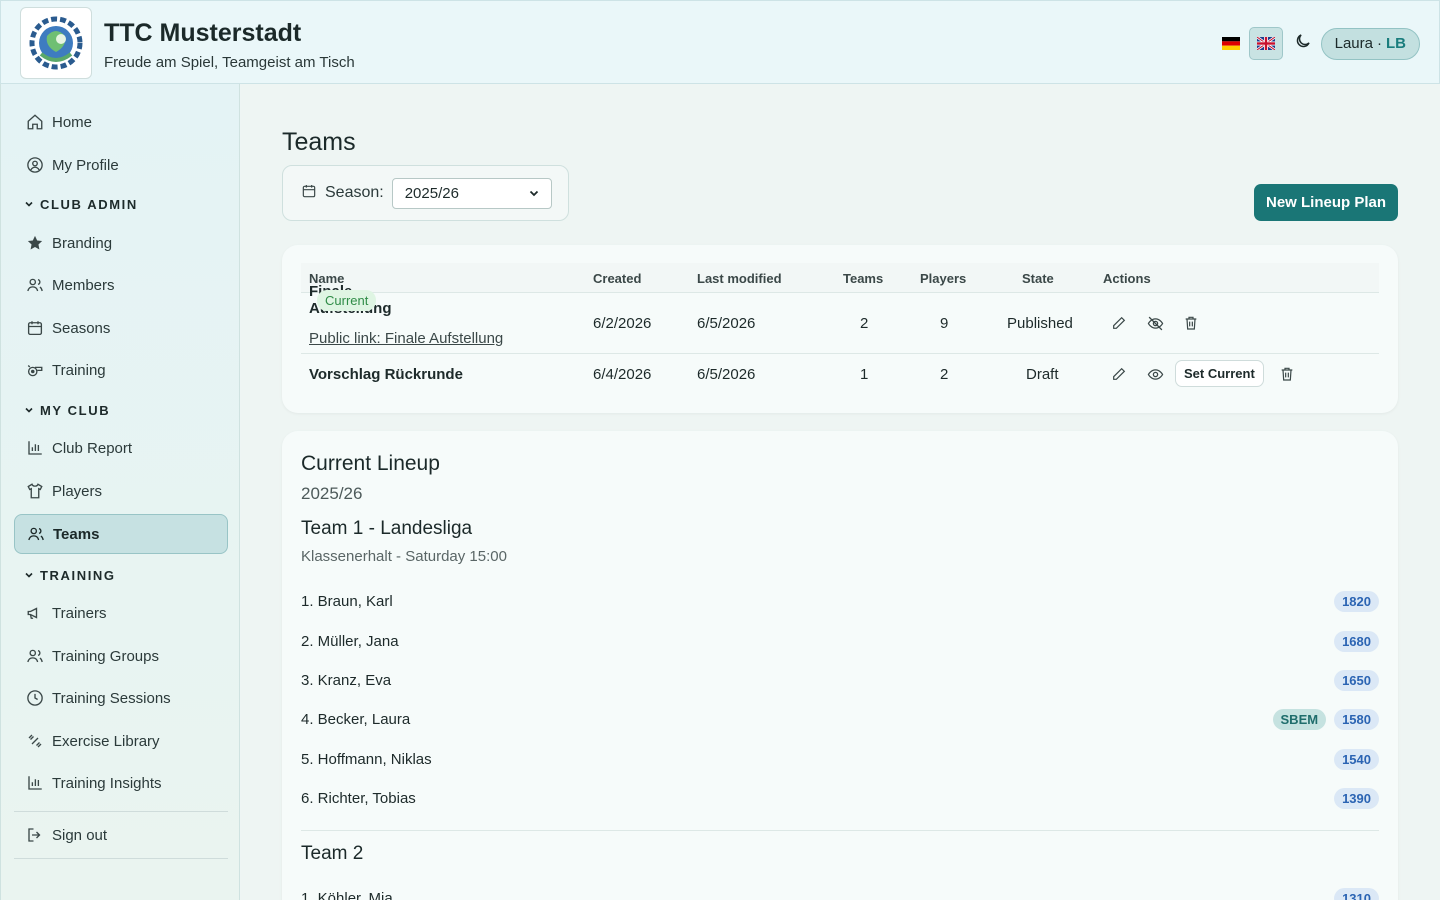 The width and height of the screenshot is (1440, 900). Describe the element at coordinates (35, 698) in the screenshot. I see `clock-icon` at that location.